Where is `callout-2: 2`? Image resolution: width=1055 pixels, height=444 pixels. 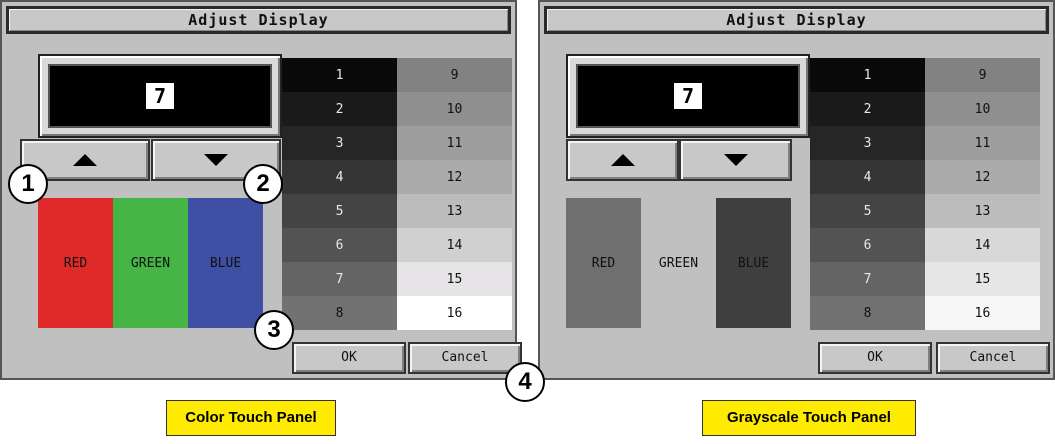
callout-2: 2 is located at coordinates (263, 184).